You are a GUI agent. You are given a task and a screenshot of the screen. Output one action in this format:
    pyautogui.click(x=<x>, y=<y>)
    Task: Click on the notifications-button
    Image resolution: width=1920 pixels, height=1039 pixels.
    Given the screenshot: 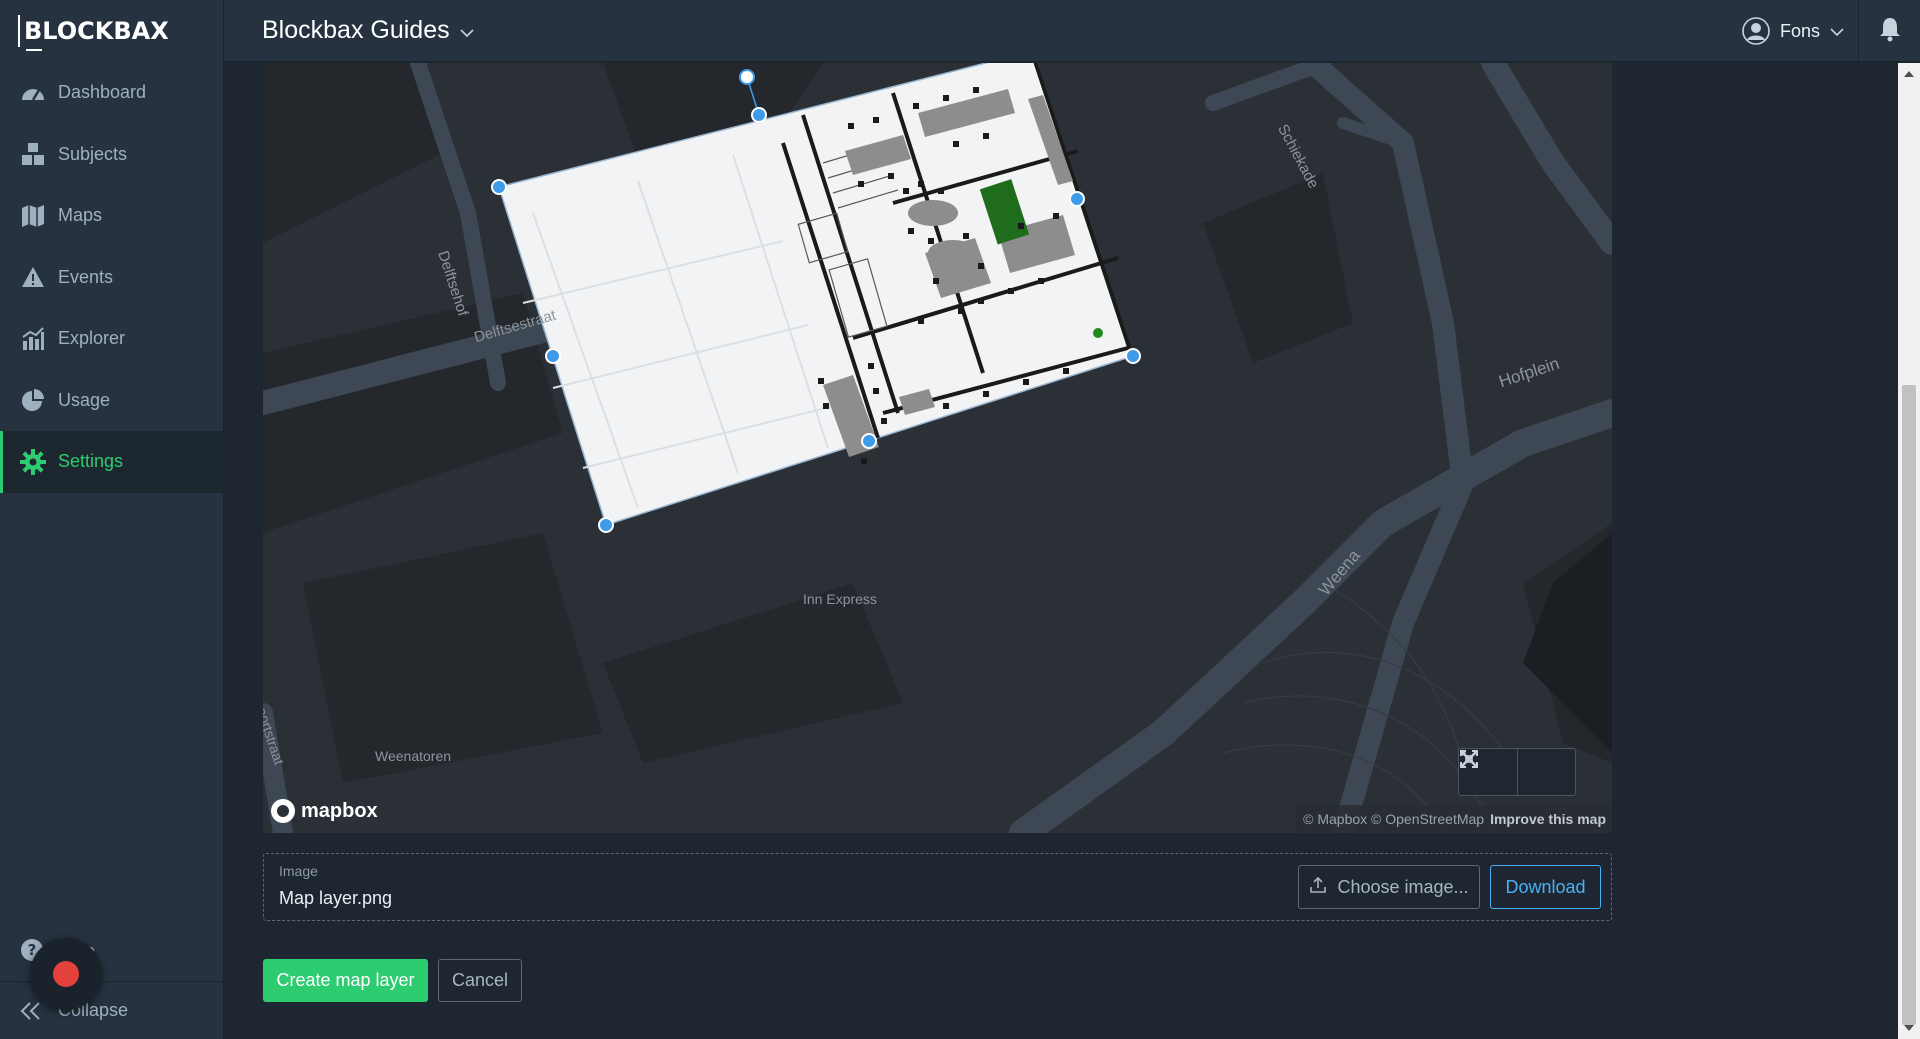 What is the action you would take?
    pyautogui.click(x=1889, y=31)
    